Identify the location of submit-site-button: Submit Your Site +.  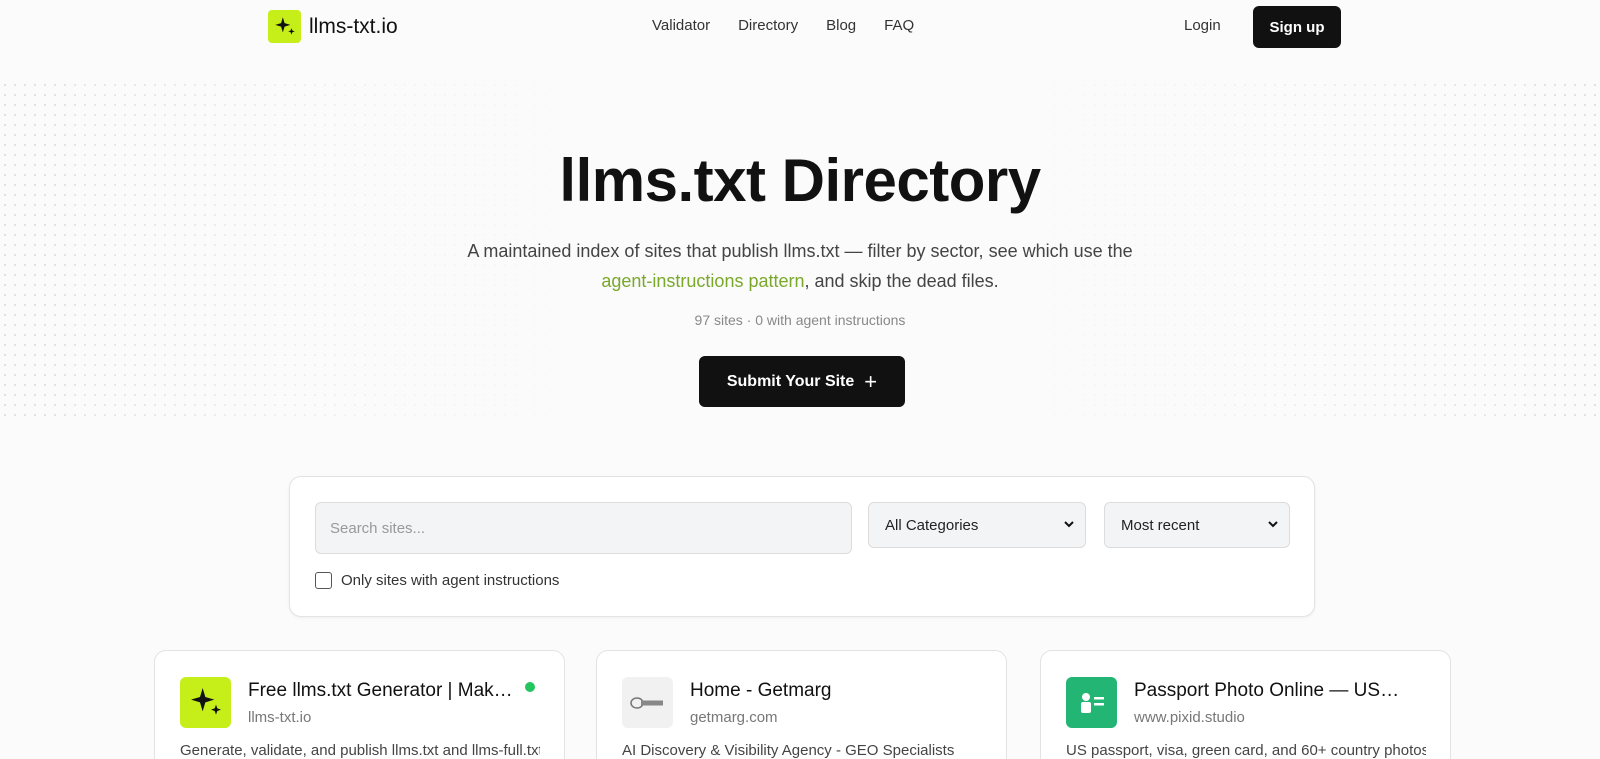
(802, 381).